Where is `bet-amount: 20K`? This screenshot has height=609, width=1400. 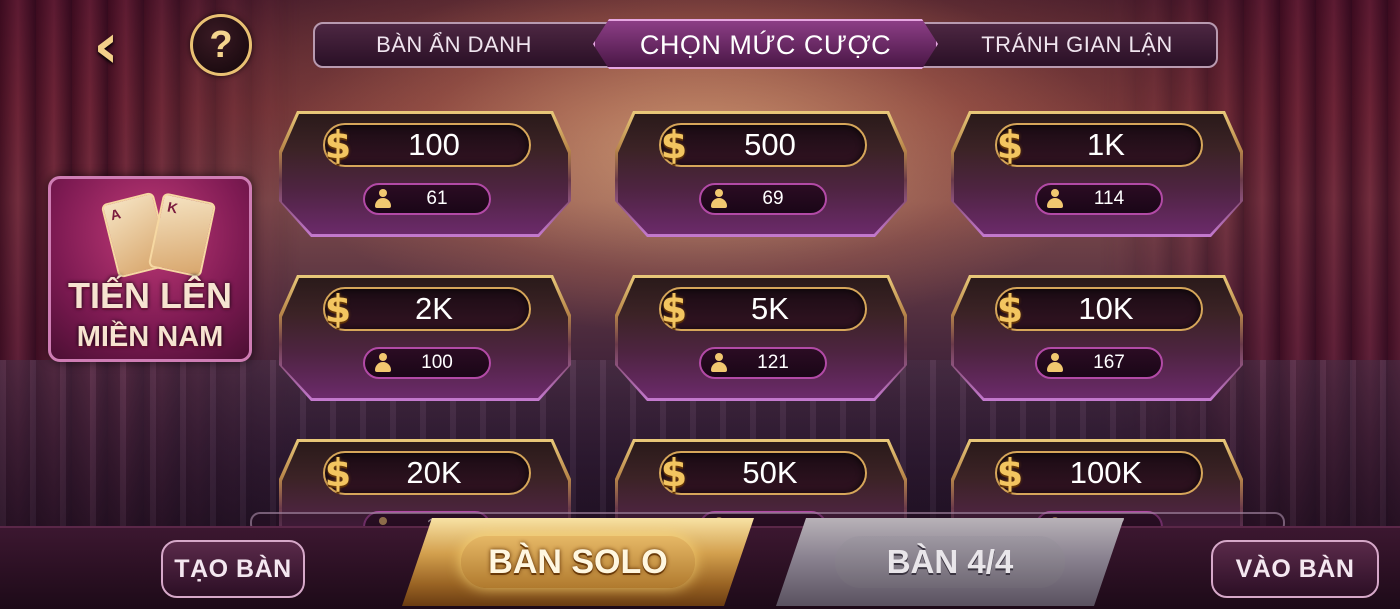 bet-amount: 20K is located at coordinates (434, 472).